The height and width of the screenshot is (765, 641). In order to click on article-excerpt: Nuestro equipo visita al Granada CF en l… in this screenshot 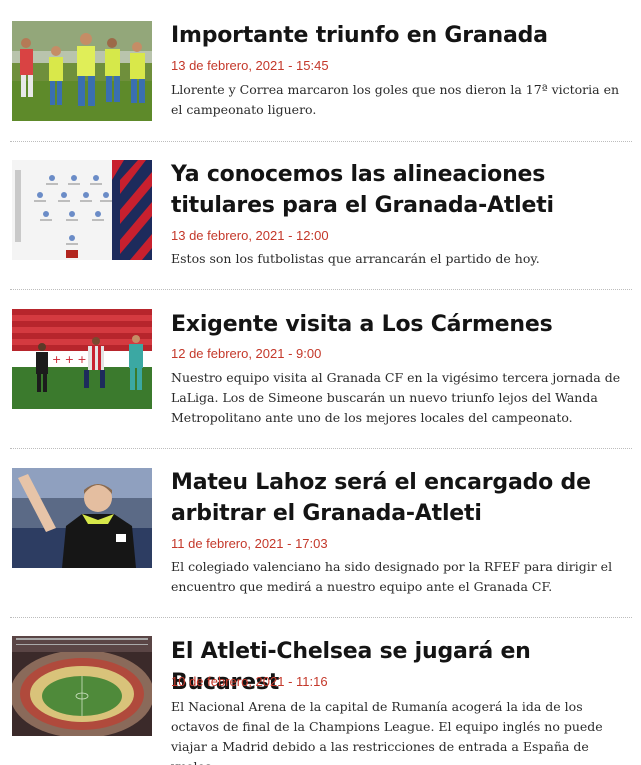, I will do `click(396, 397)`.